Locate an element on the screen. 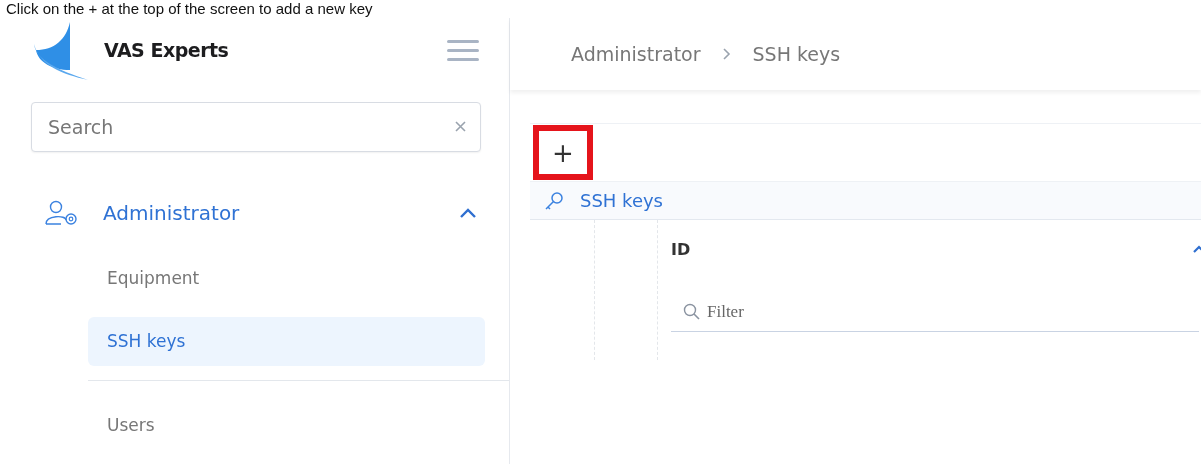 This screenshot has width=1201, height=464. brand-name: VAS Experts is located at coordinates (166, 50).